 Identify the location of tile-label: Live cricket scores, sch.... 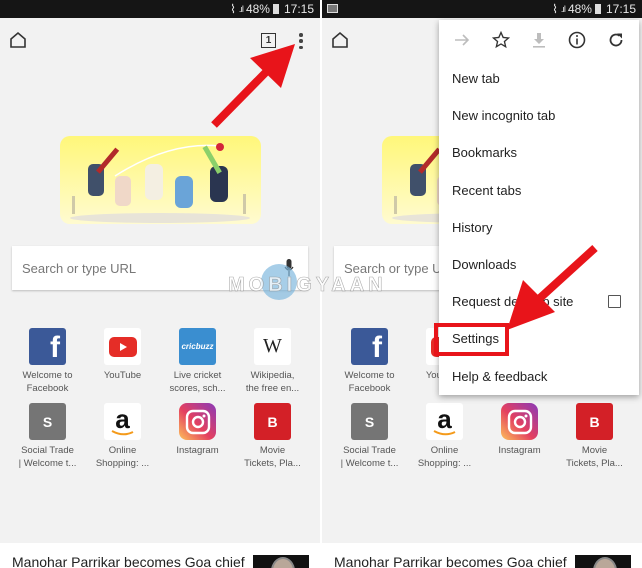
(197, 382).